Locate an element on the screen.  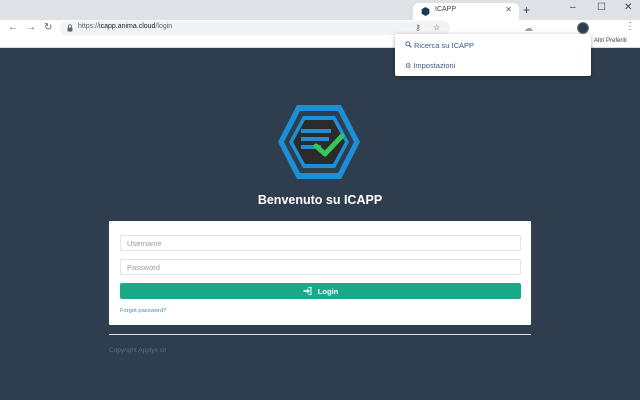
tab-title: ICAPP is located at coordinates (446, 9).